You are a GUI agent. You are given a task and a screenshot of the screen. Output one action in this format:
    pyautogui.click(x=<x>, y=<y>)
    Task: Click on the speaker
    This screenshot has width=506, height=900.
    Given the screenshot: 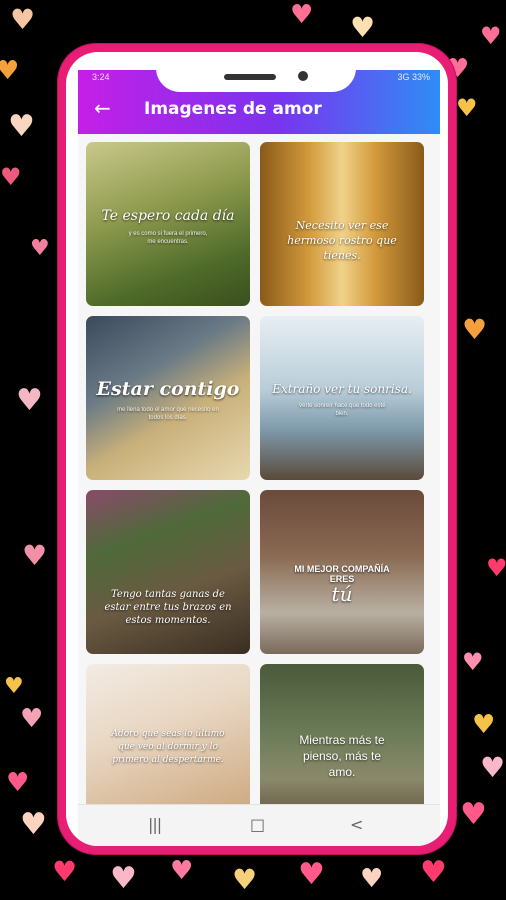 What is the action you would take?
    pyautogui.click(x=250, y=77)
    